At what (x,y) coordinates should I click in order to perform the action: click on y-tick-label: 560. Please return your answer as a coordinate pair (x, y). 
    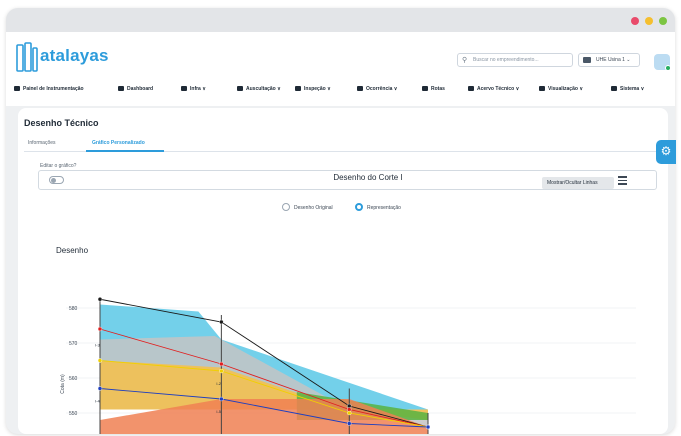
    Looking at the image, I should click on (73, 379).